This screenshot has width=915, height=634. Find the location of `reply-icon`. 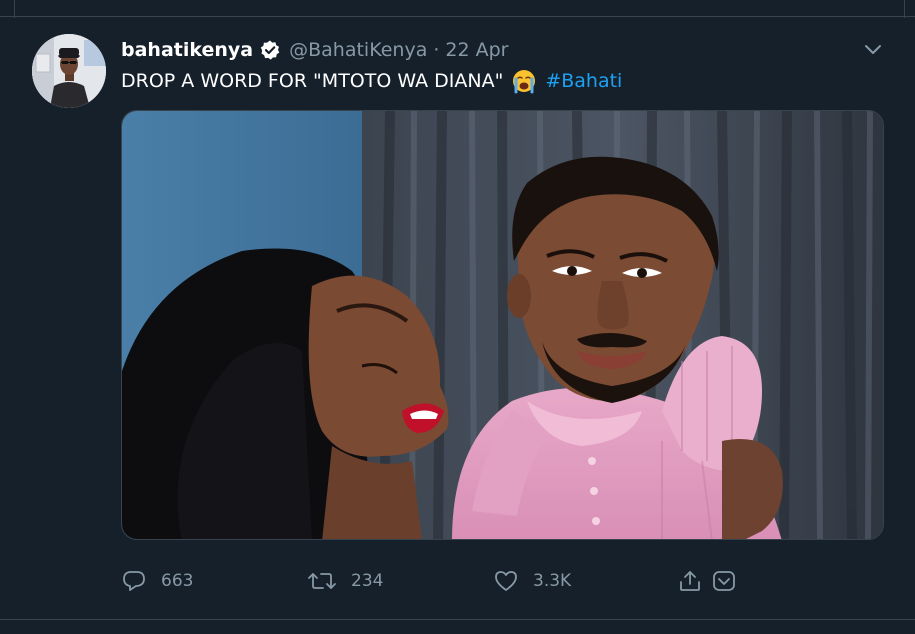

reply-icon is located at coordinates (134, 581).